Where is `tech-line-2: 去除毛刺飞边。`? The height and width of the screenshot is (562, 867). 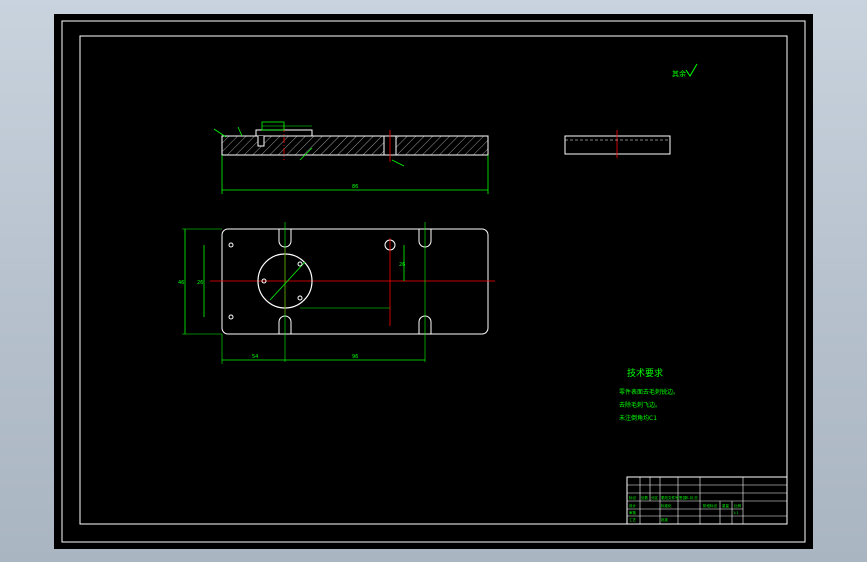 tech-line-2: 去除毛刺飞边。 is located at coordinates (640, 405).